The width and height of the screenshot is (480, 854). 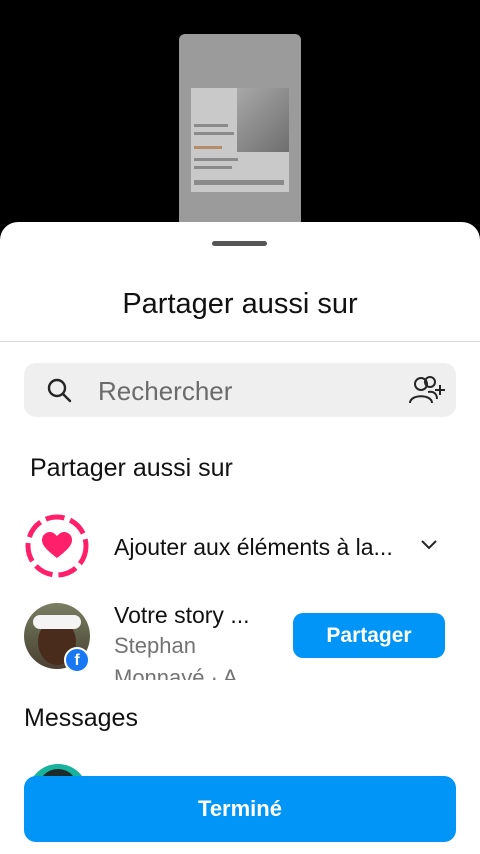 I want to click on chevron-down-icon, so click(x=429, y=545).